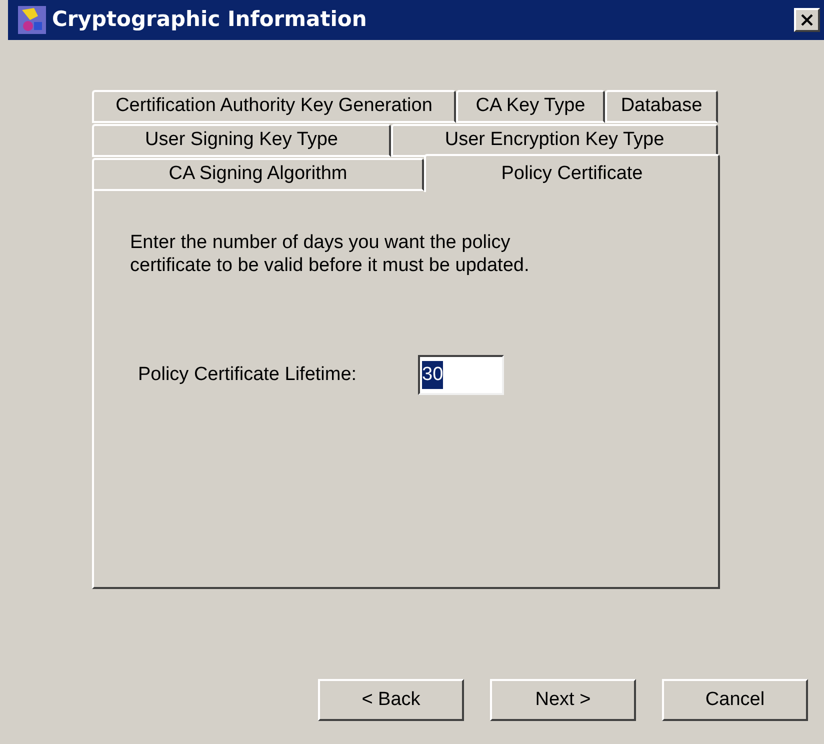 The height and width of the screenshot is (744, 824). What do you see at coordinates (554, 140) in the screenshot?
I see `tab: User Encryption Key Type` at bounding box center [554, 140].